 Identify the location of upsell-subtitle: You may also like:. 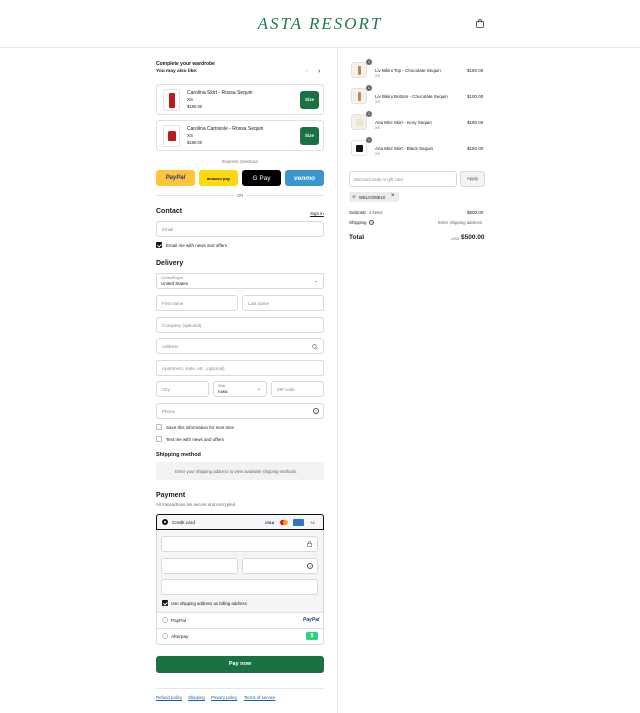
(177, 71).